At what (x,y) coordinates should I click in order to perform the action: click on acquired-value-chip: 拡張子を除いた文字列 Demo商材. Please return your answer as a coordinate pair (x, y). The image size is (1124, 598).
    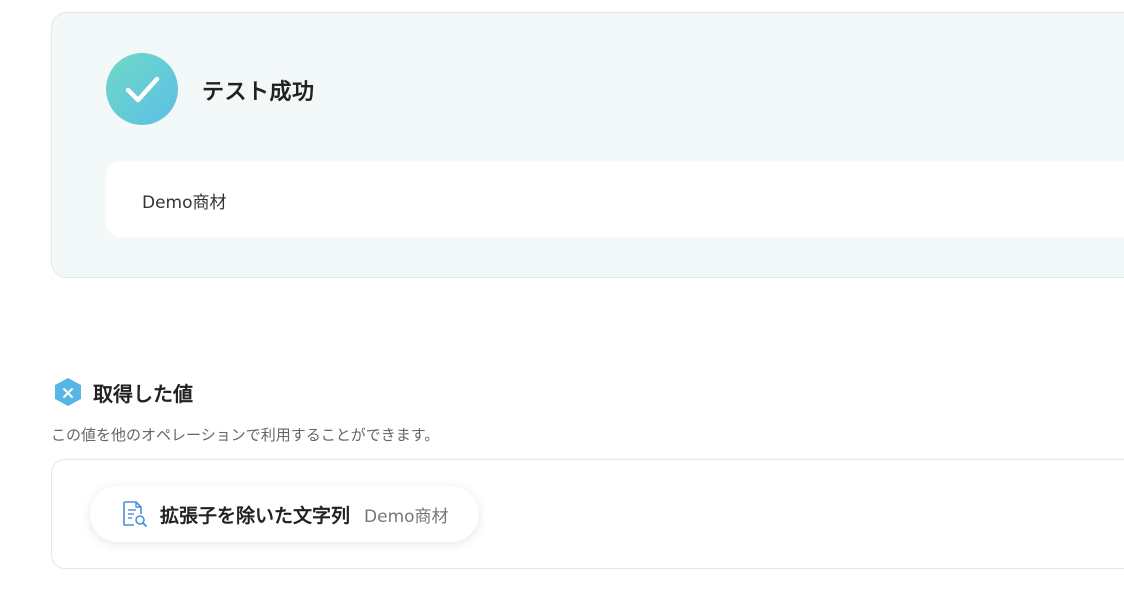
    Looking at the image, I should click on (284, 514).